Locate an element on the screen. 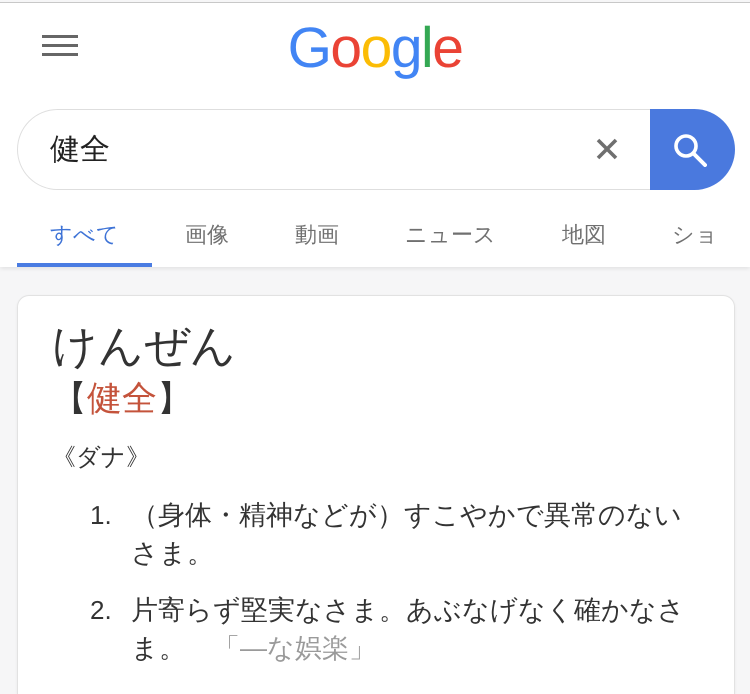 This screenshot has height=694, width=750. menu-icon is located at coordinates (60, 45).